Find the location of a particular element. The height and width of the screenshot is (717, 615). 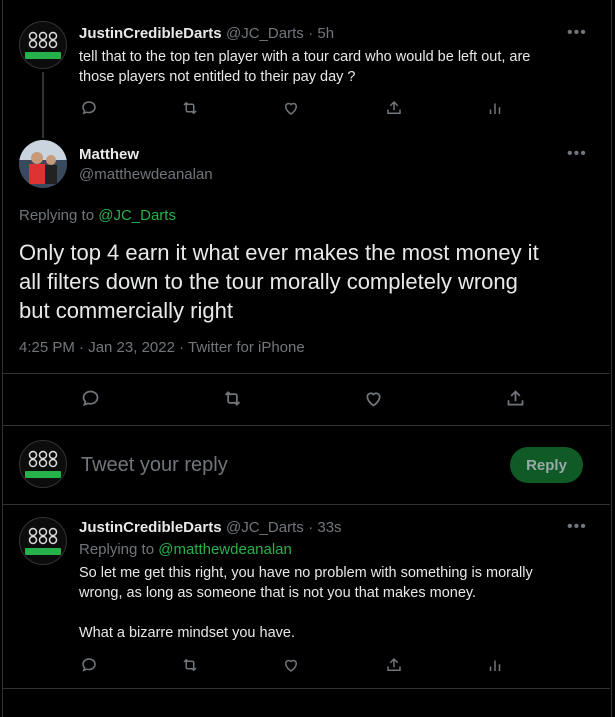

author-handle: @matthewdeanalan is located at coordinates (146, 174).